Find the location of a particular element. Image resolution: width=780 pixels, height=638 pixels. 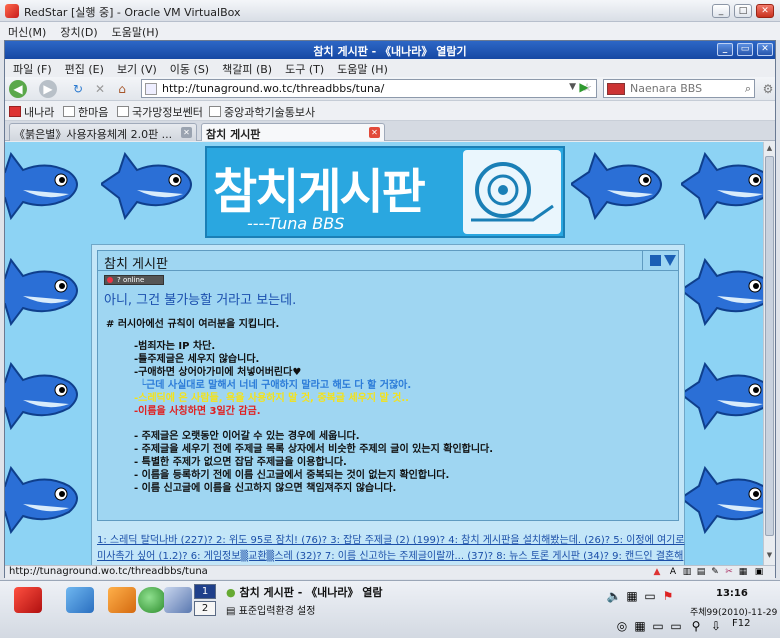

browser-maximize-button: ▭ is located at coordinates (745, 49).